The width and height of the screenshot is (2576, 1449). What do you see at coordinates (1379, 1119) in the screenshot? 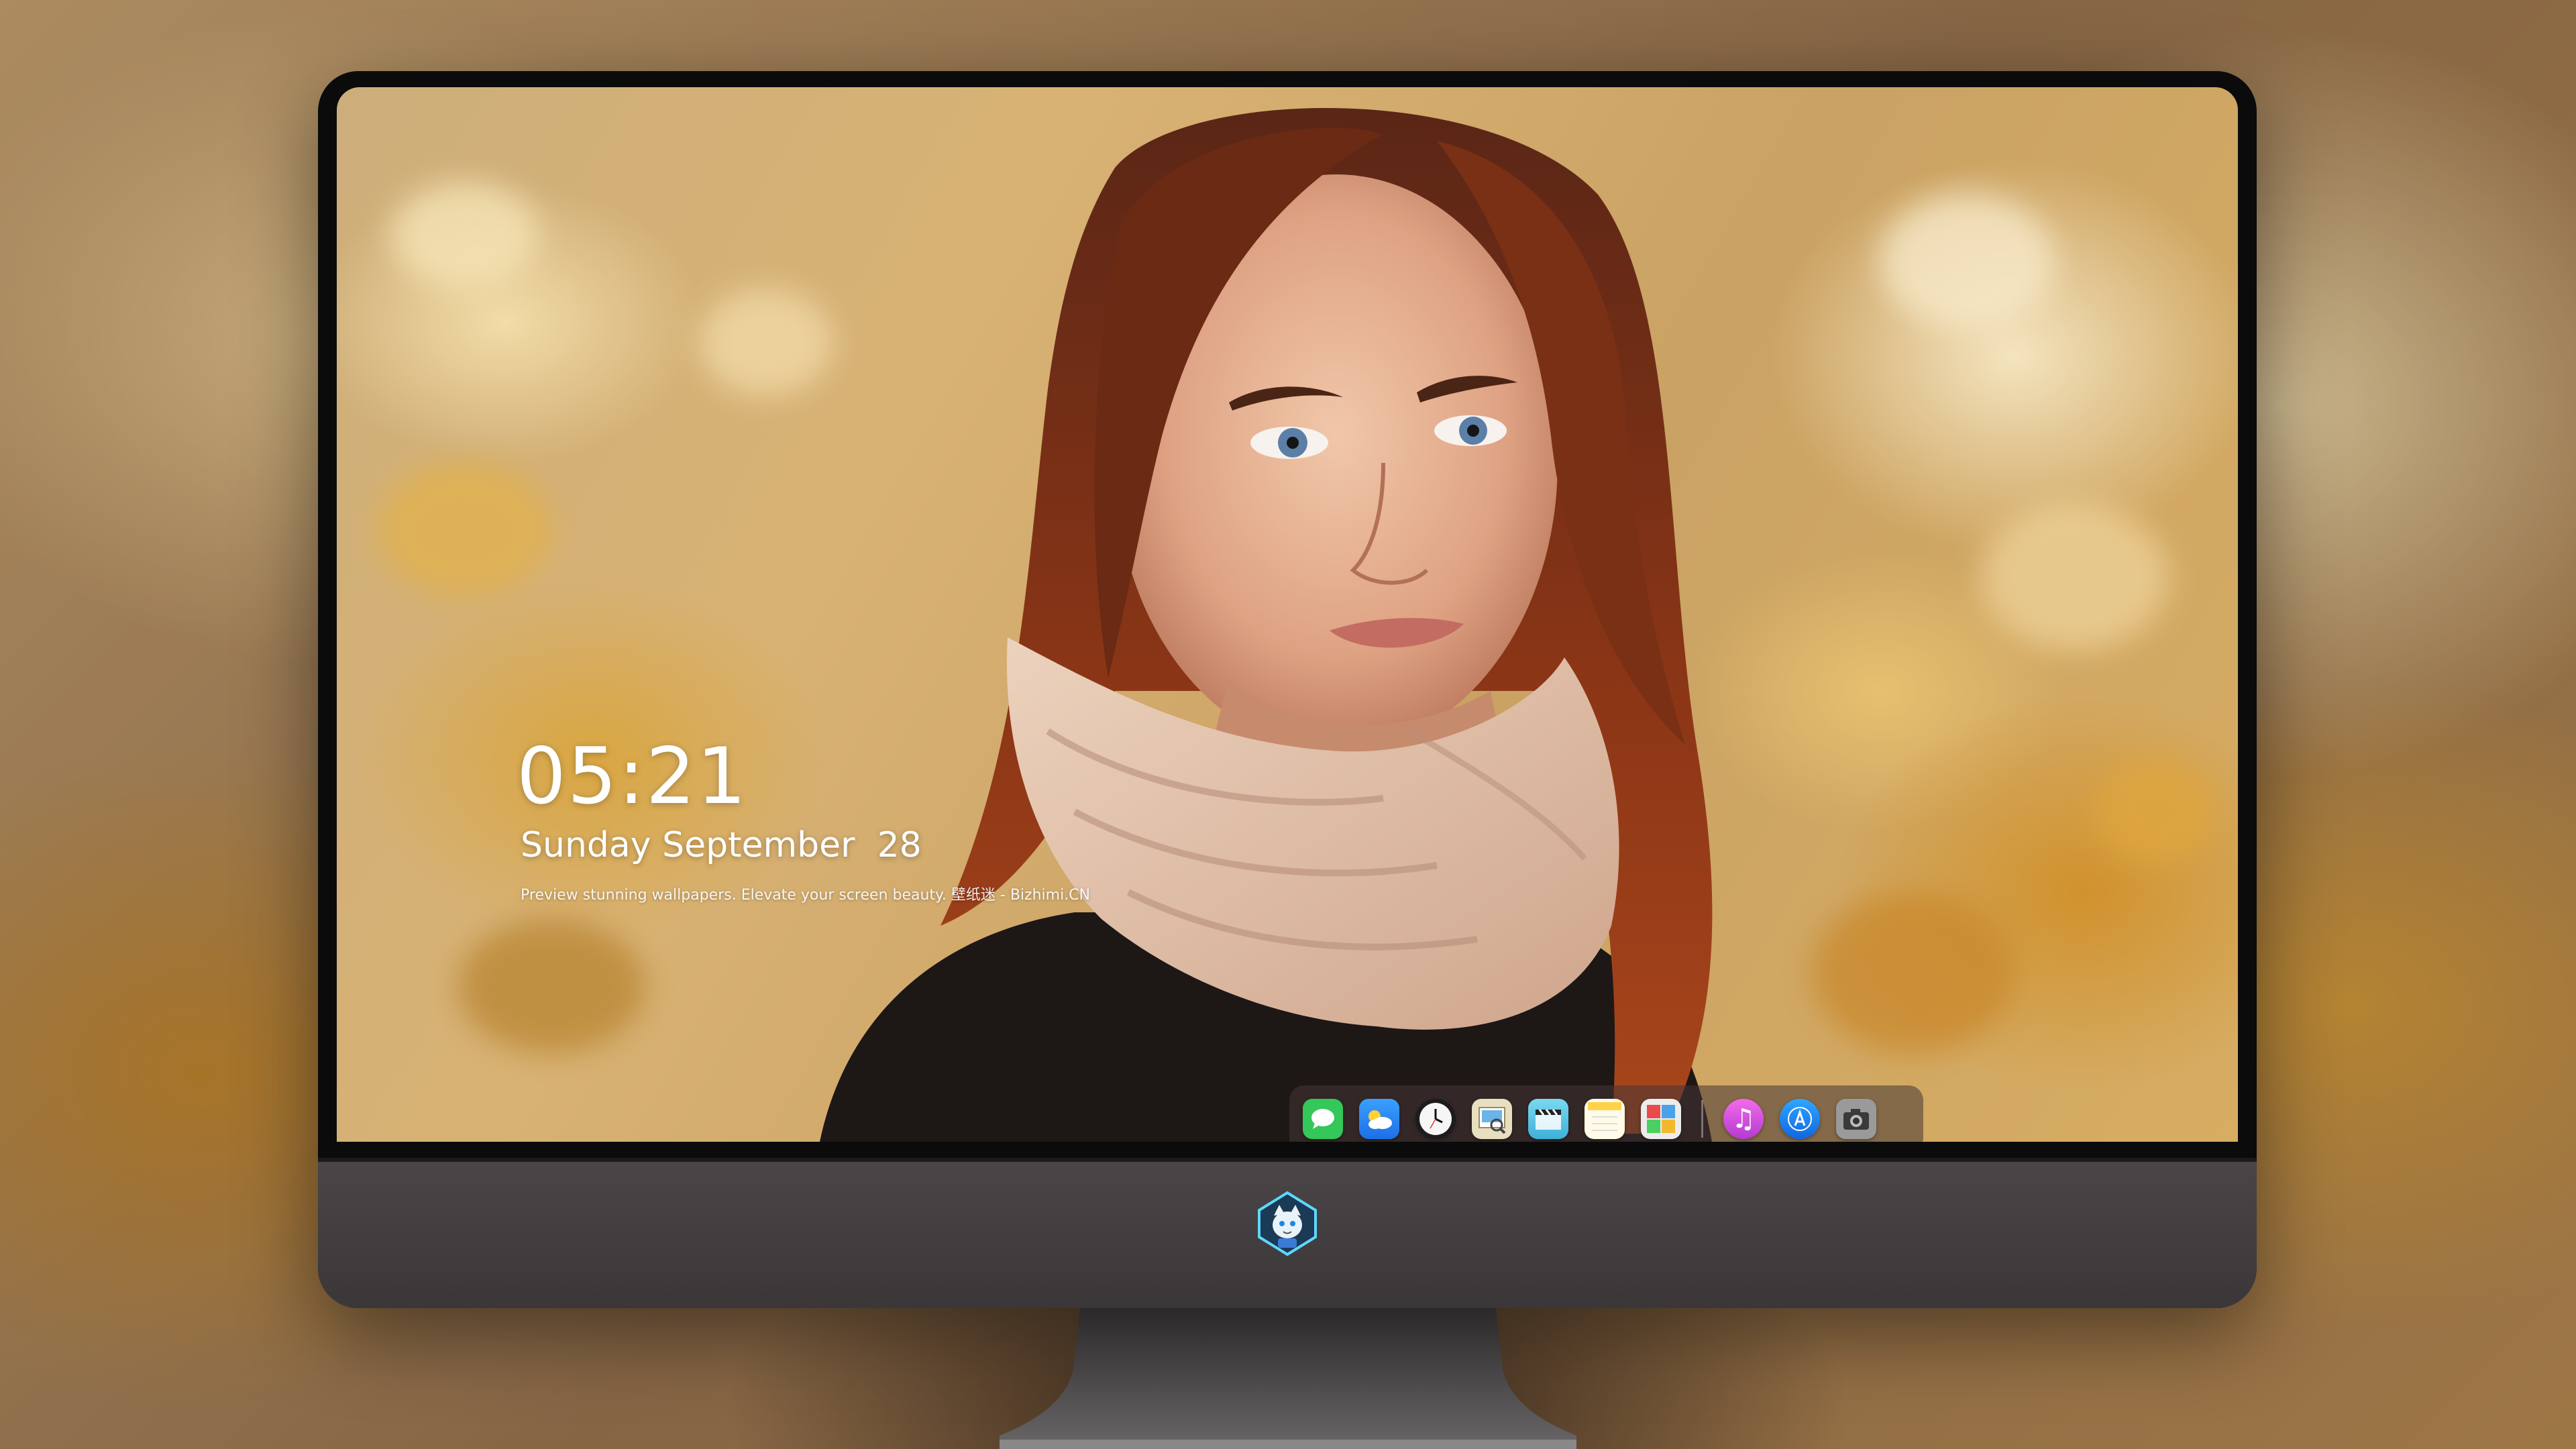
I see `weather-icon` at bounding box center [1379, 1119].